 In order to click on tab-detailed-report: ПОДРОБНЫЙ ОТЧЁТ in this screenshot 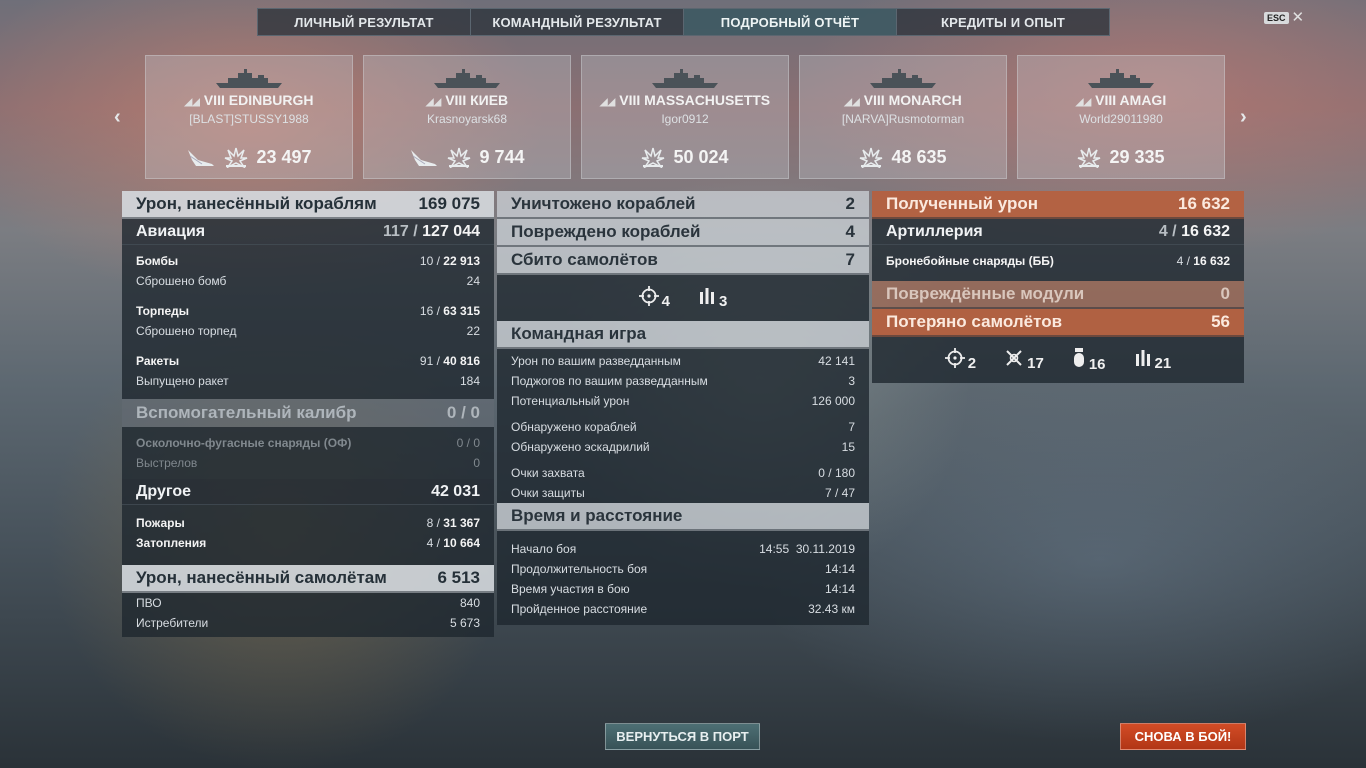, I will do `click(790, 22)`.